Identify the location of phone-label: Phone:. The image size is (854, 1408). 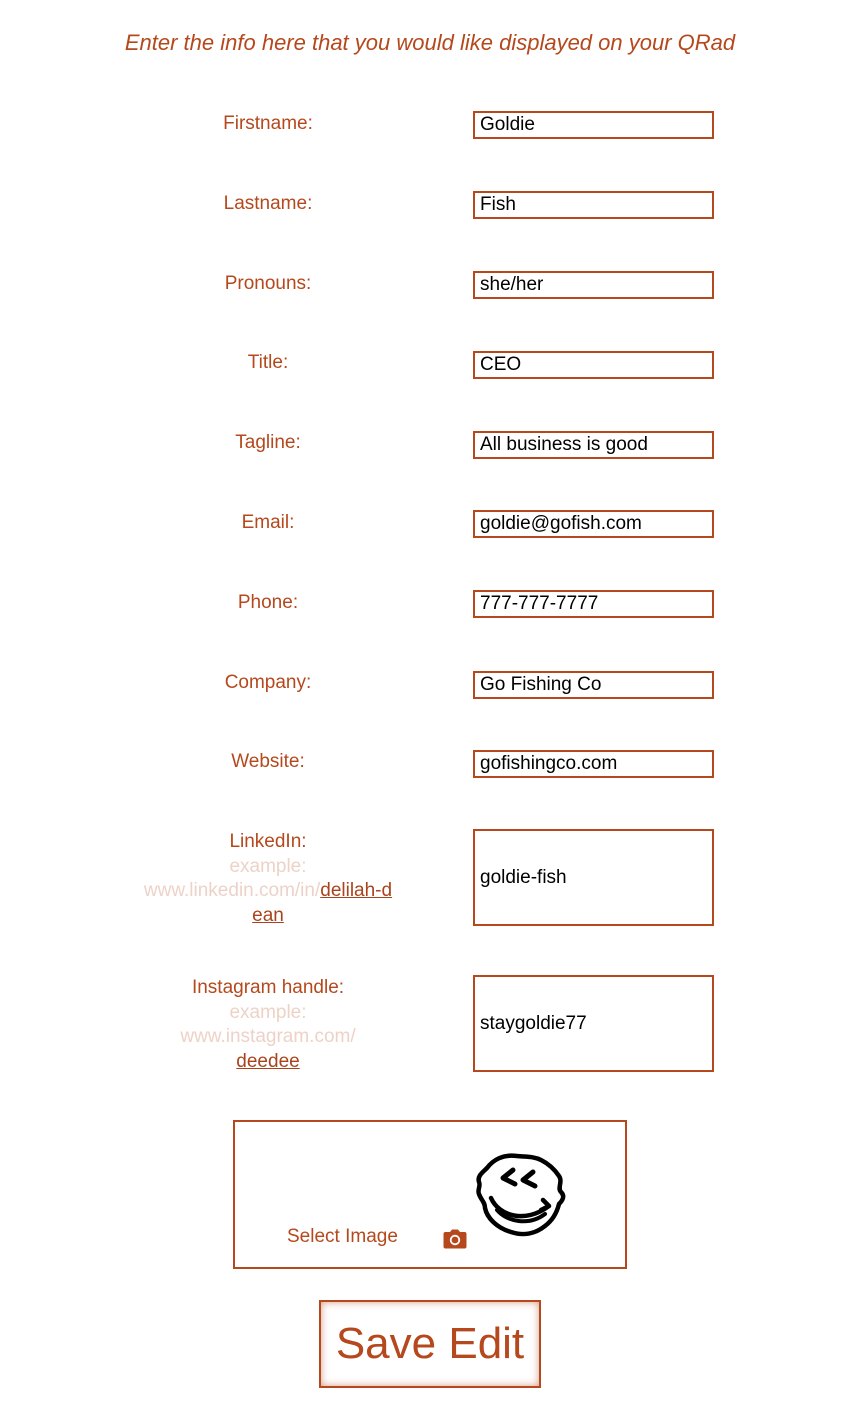
(268, 602).